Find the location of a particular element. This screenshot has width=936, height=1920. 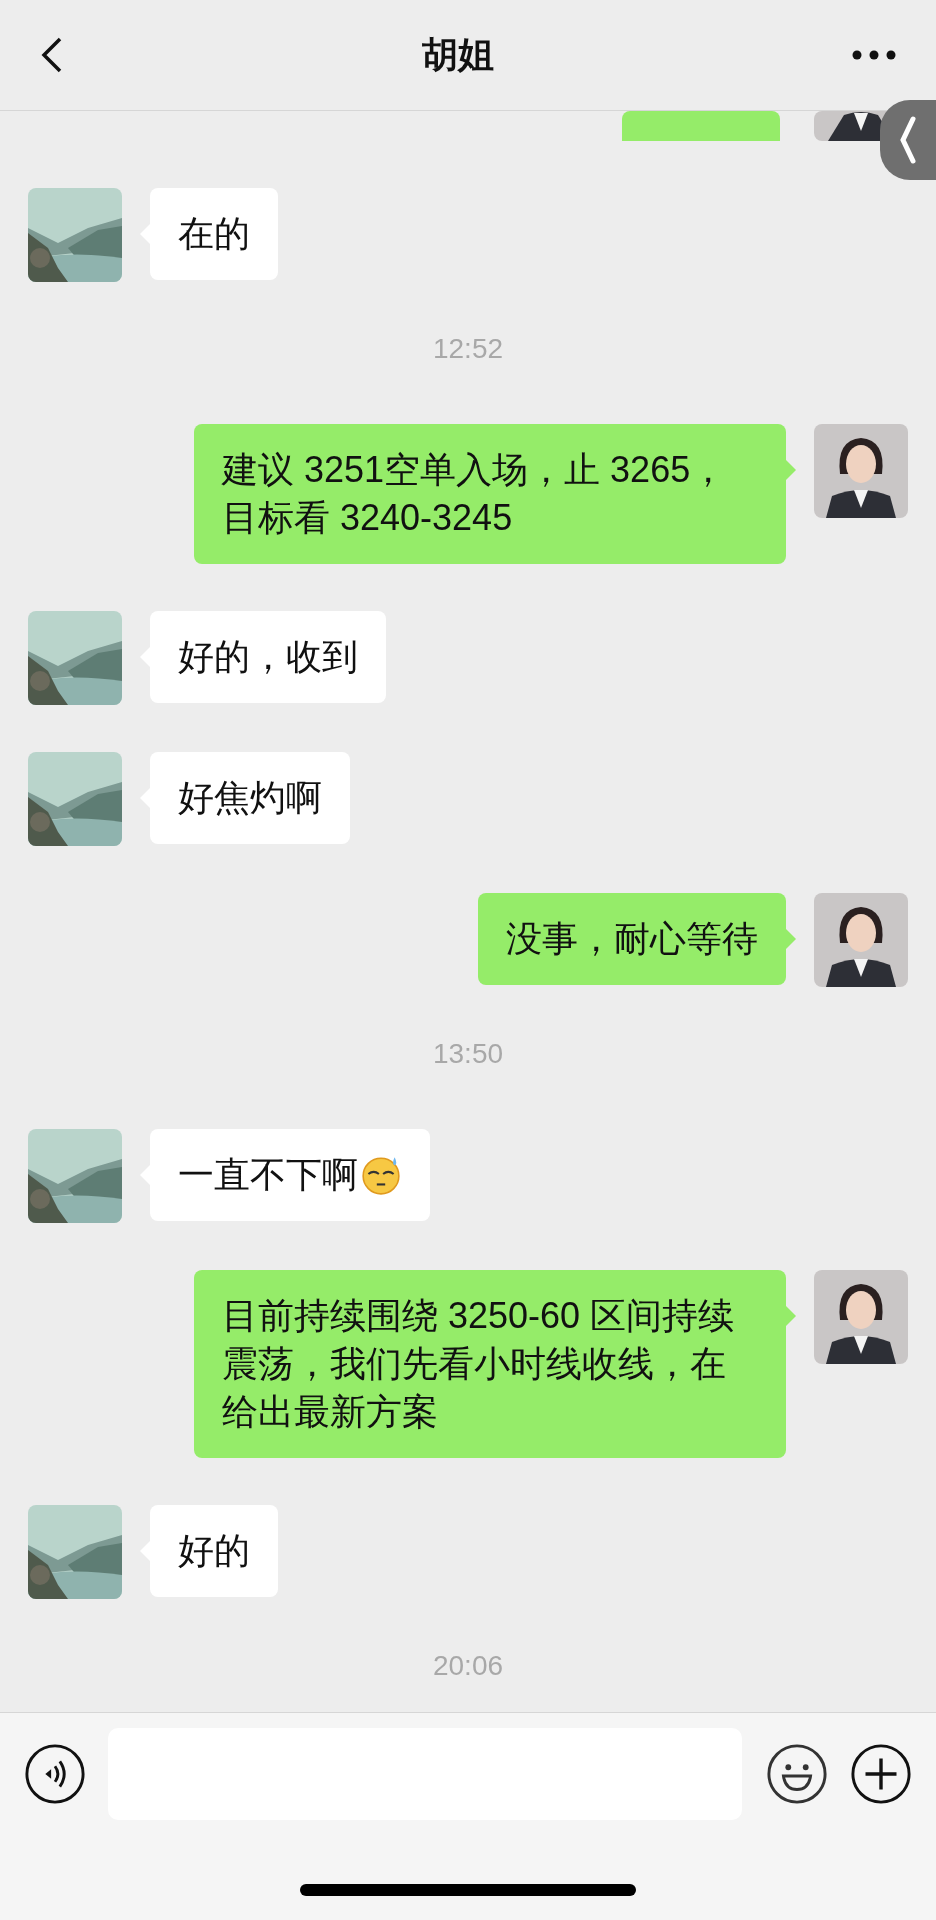

back-icon is located at coordinates (52, 55).